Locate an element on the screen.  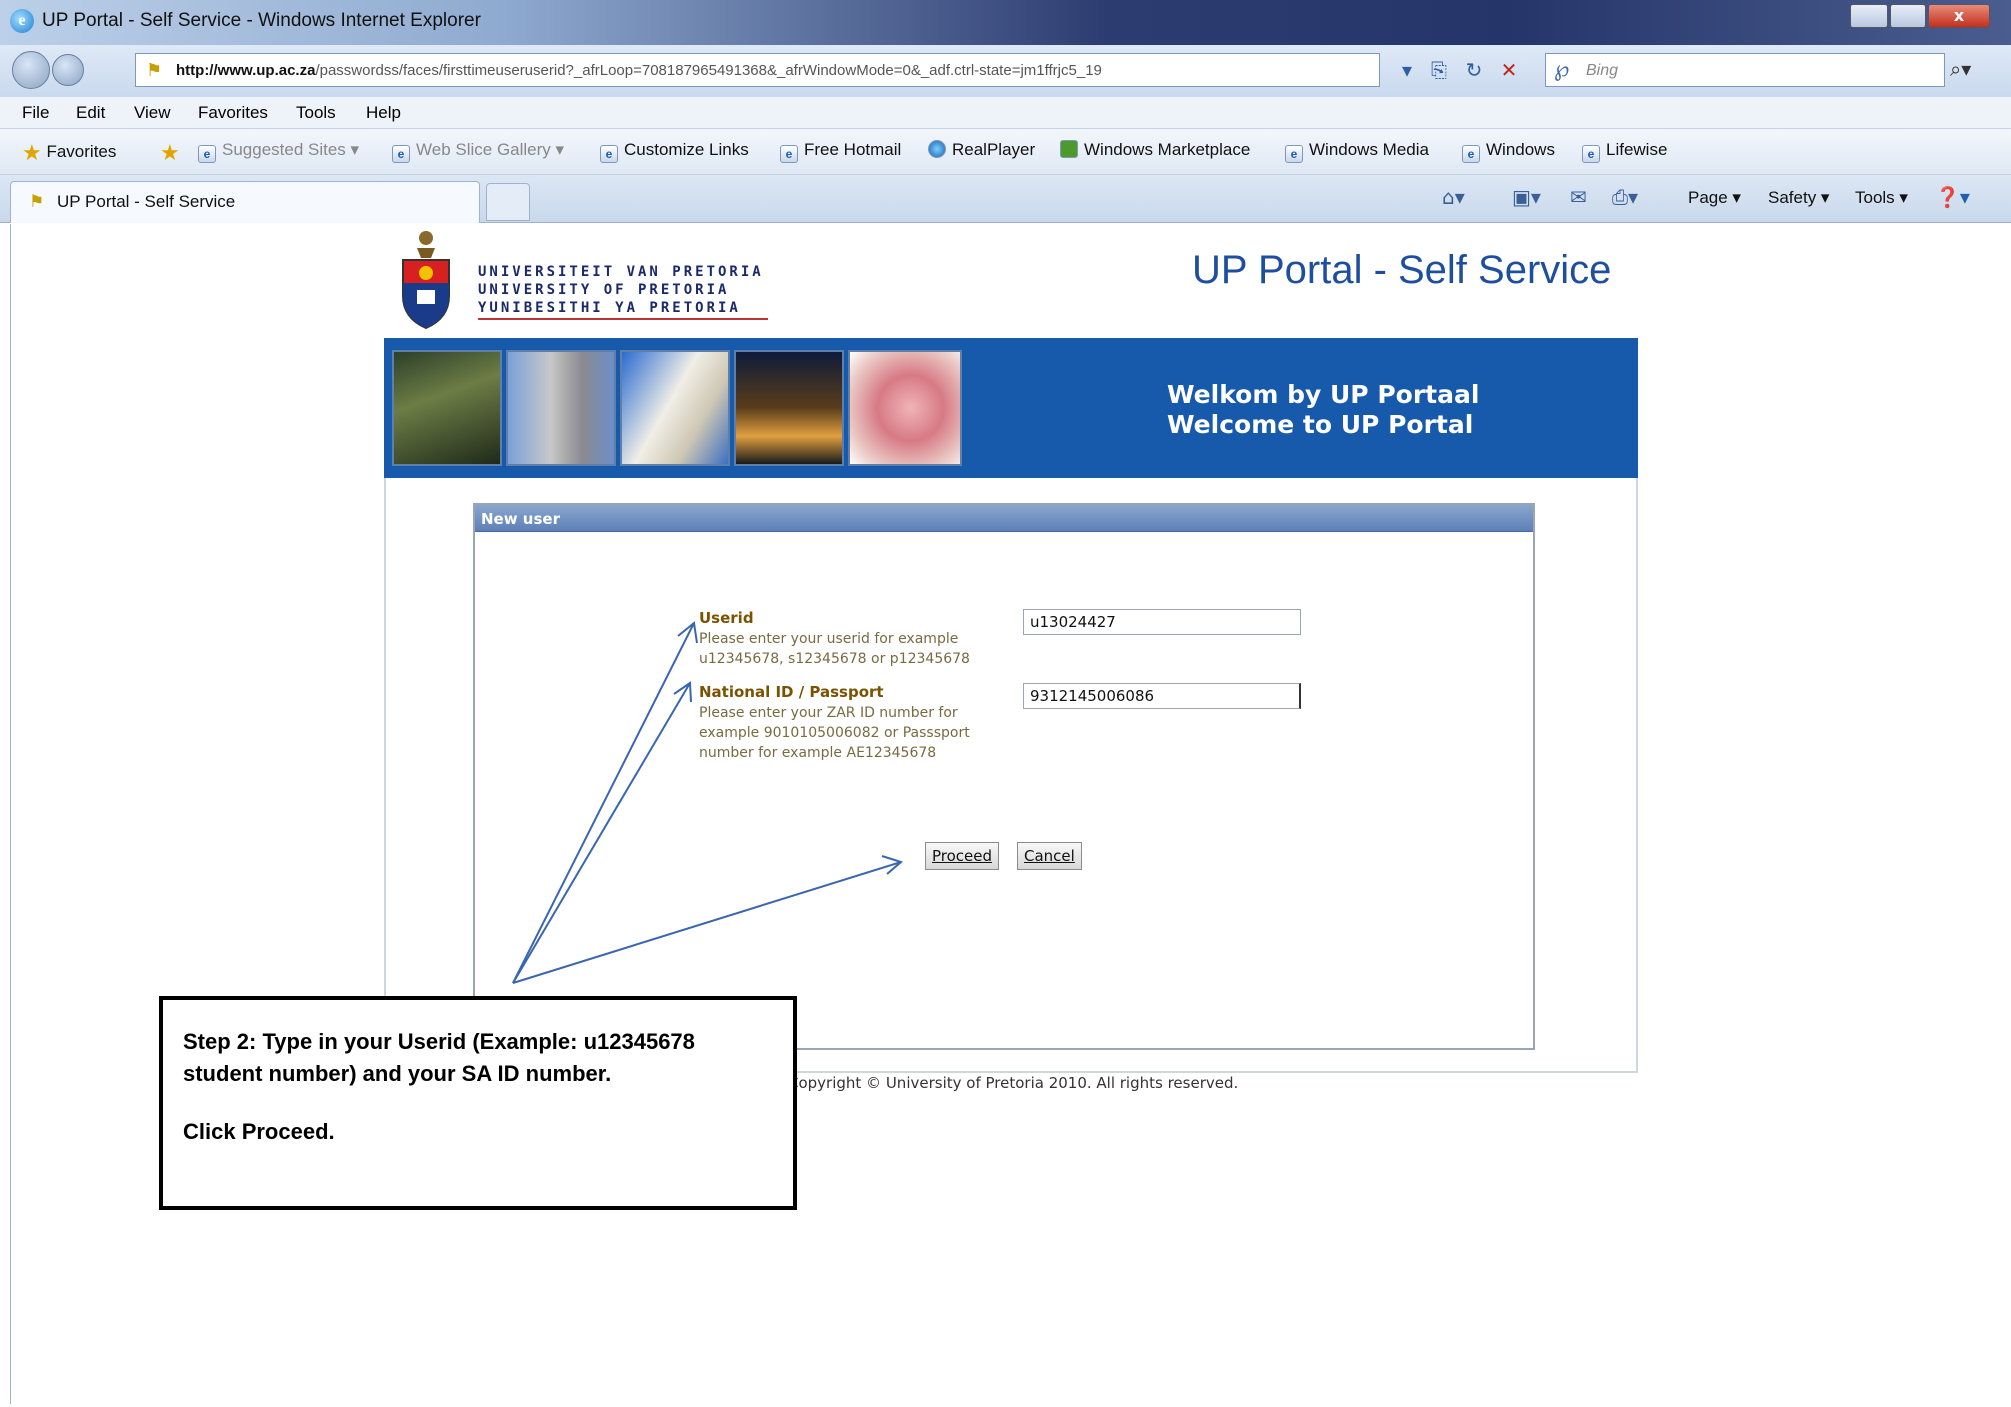
fav-free-hotmail: e Free Hotmail is located at coordinates (840, 151).